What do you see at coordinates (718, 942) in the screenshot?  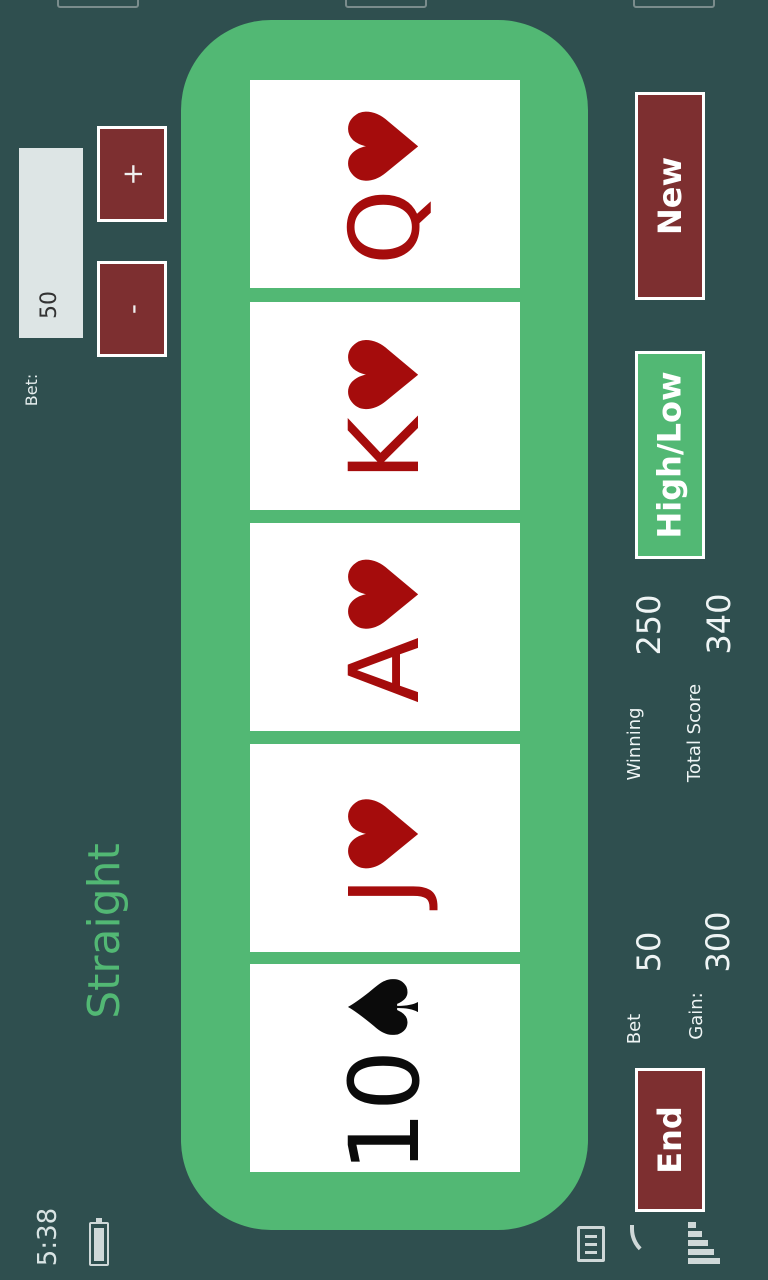 I see `gain-value: 300` at bounding box center [718, 942].